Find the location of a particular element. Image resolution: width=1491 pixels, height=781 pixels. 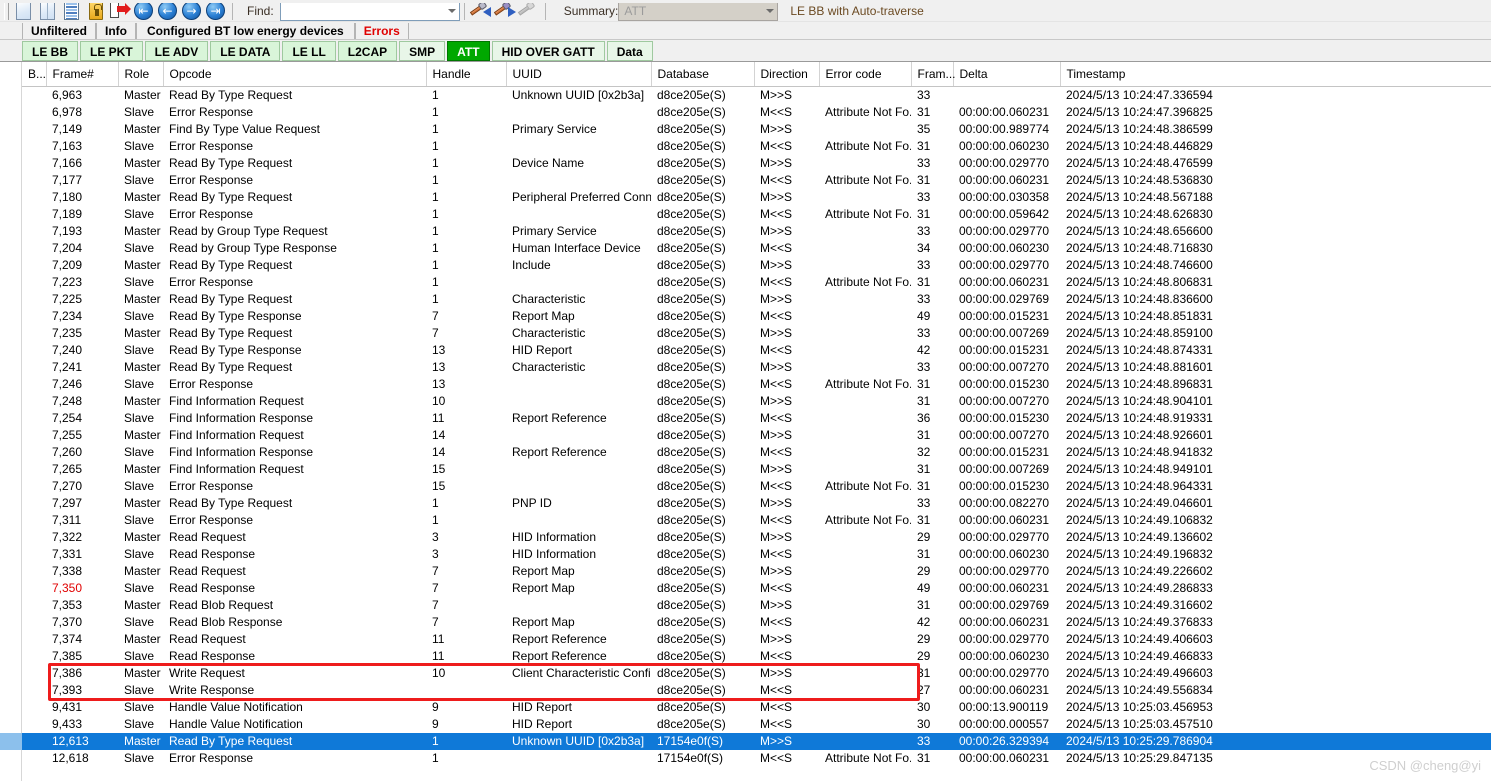

cell-timestamp: 2024/5/13 10:24:49.406603 is located at coordinates (1139, 638).